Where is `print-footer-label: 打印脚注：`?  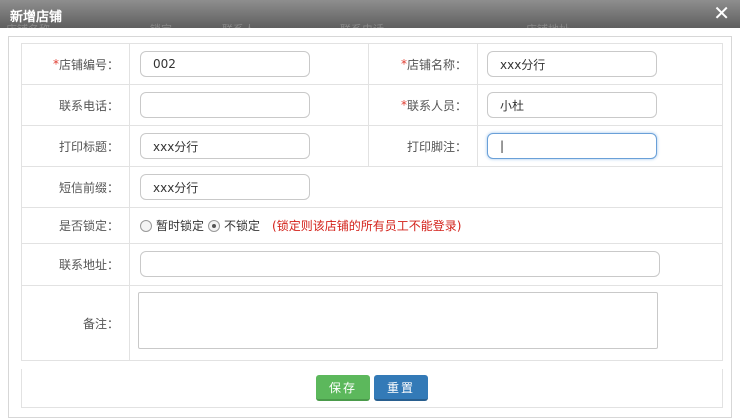
print-footer-label: 打印脚注： is located at coordinates (423, 146).